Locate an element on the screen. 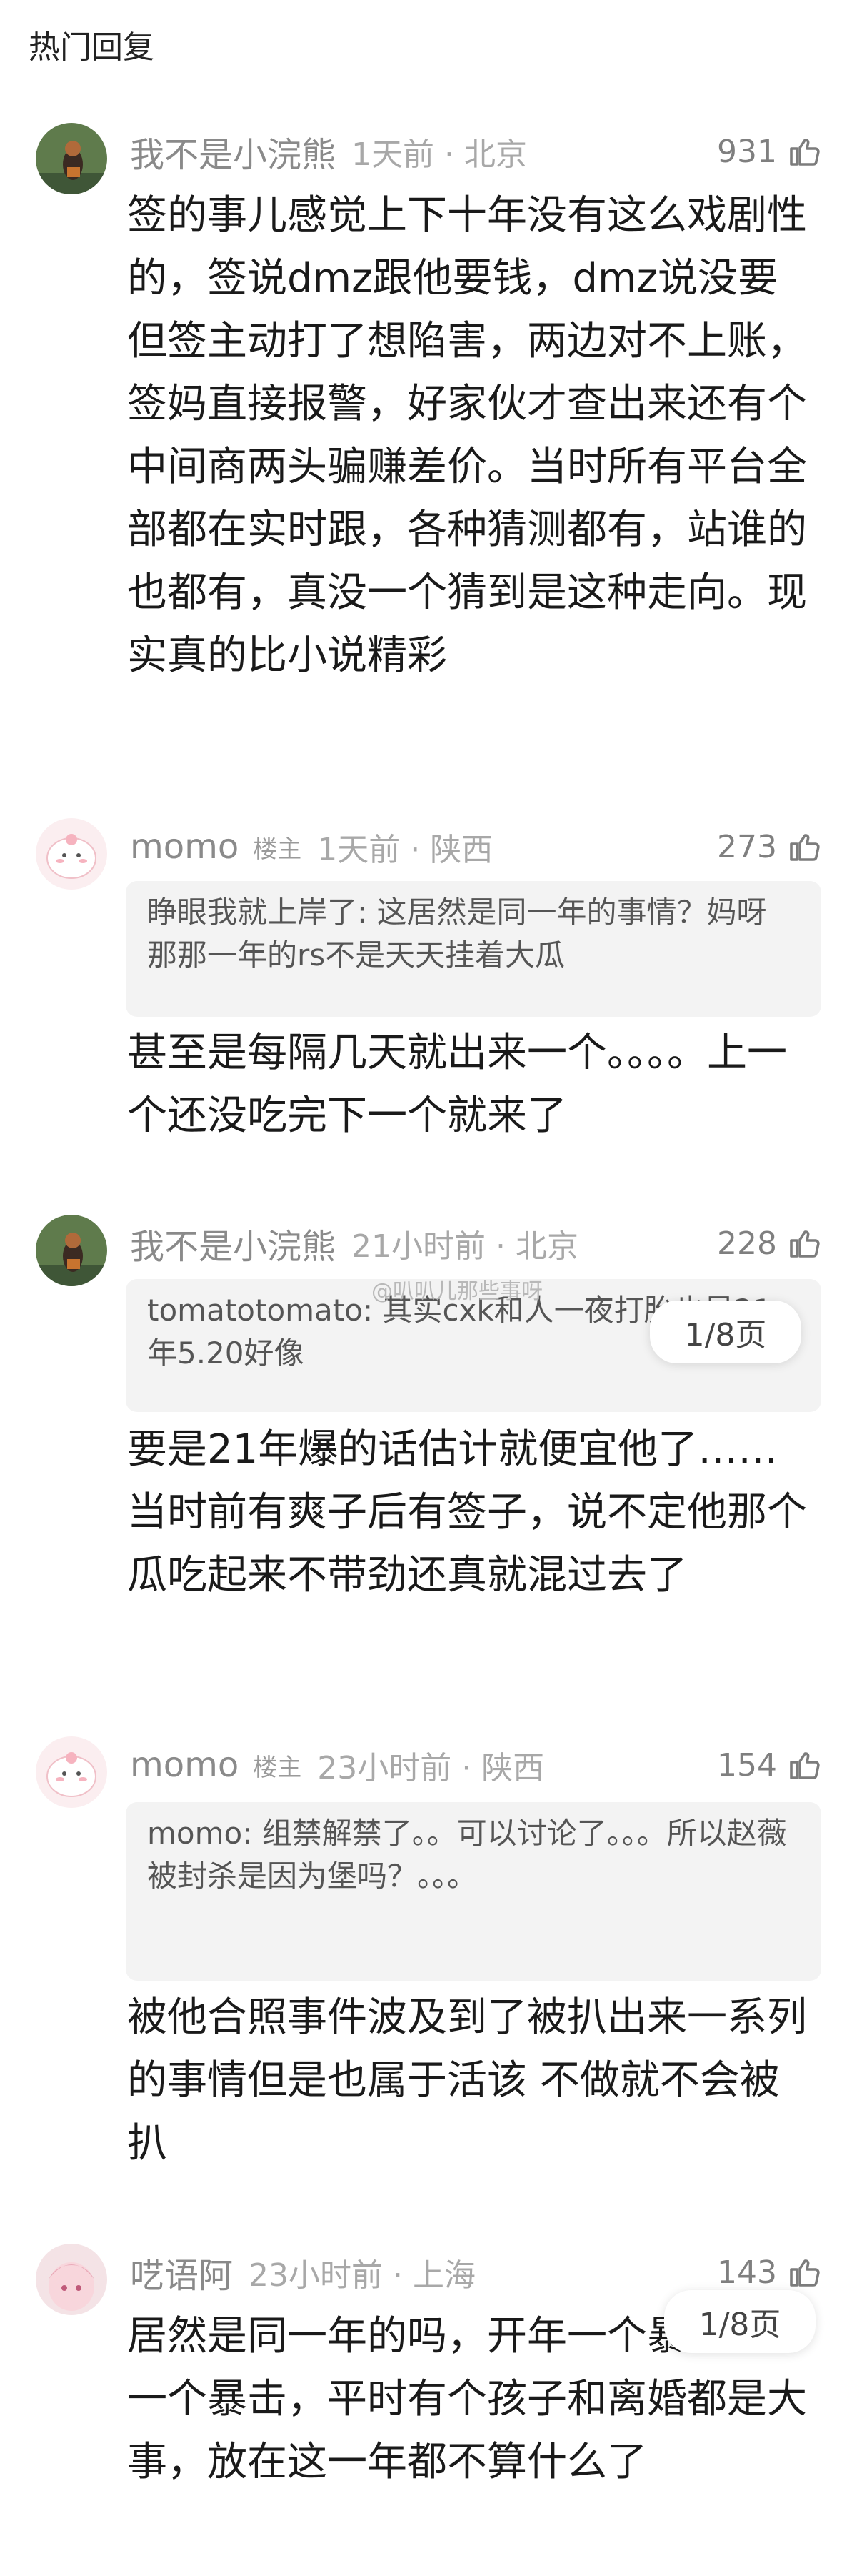  username: 呓语阿 is located at coordinates (181, 2272).